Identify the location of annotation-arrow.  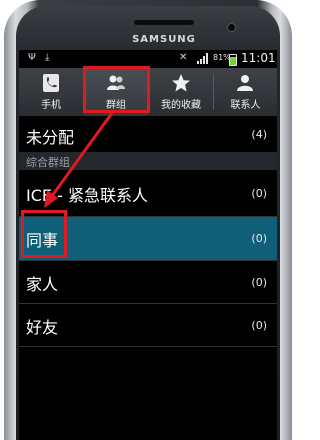
(79, 160).